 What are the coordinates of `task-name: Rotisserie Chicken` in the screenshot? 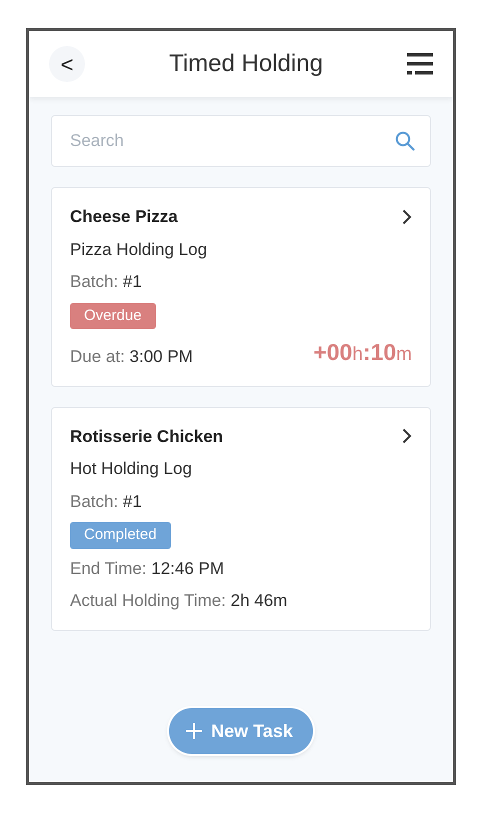 It's located at (147, 437).